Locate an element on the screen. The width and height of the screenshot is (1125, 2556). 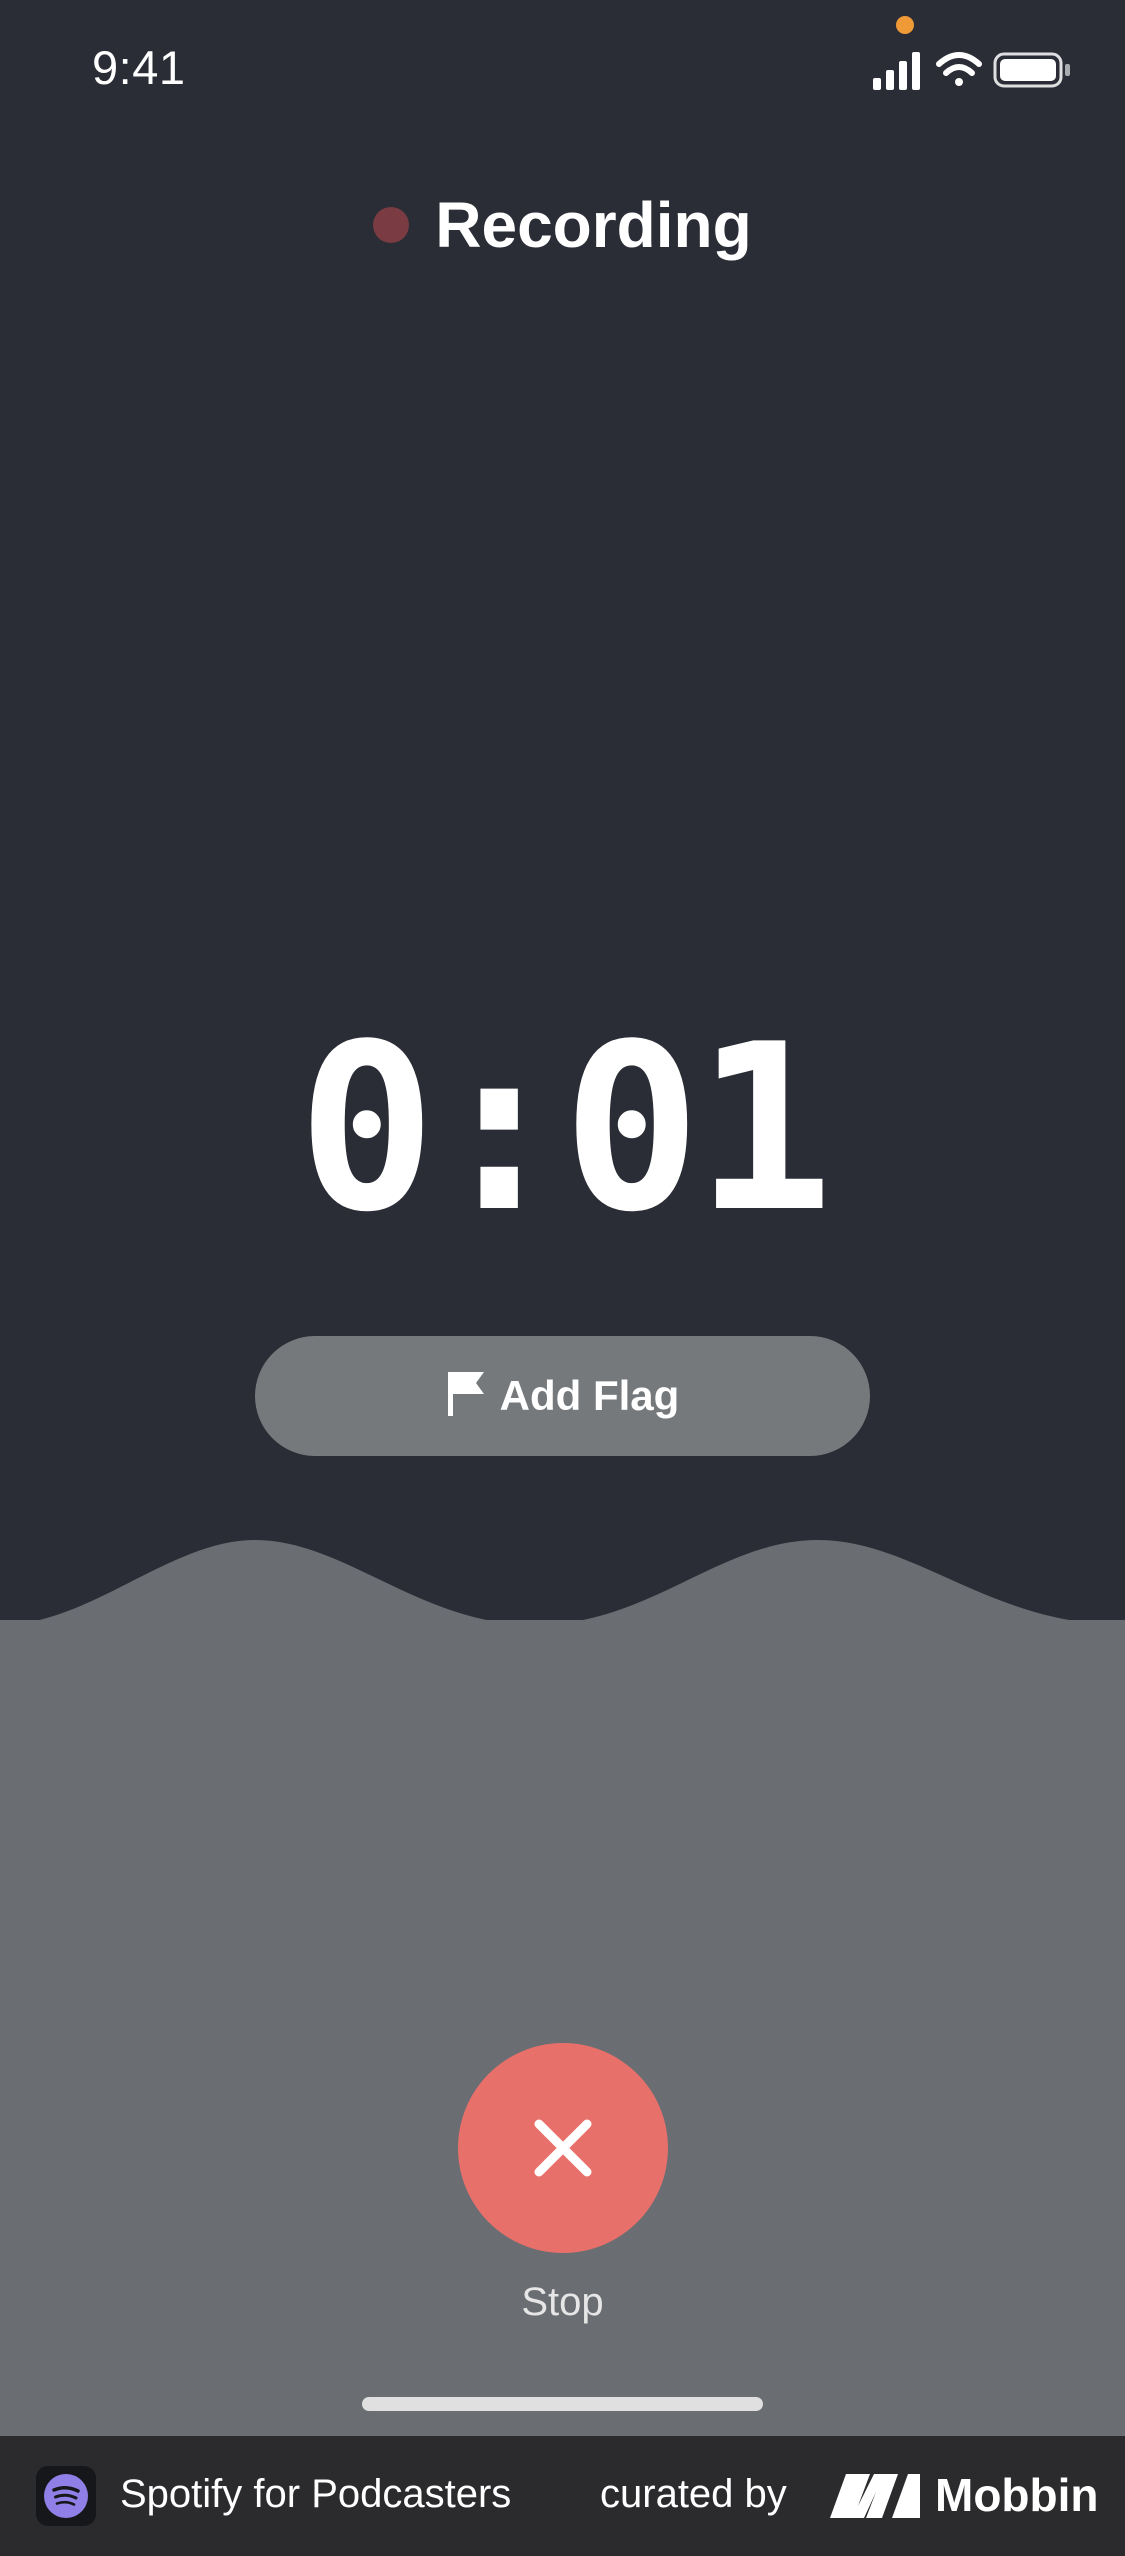
wifi-icon is located at coordinates (959, 69).